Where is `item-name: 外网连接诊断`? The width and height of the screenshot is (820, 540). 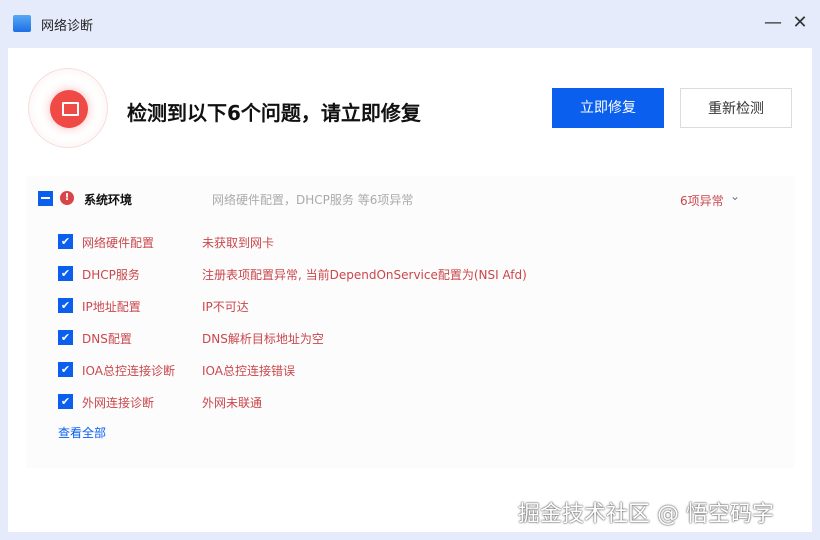 item-name: 外网连接诊断 is located at coordinates (118, 403).